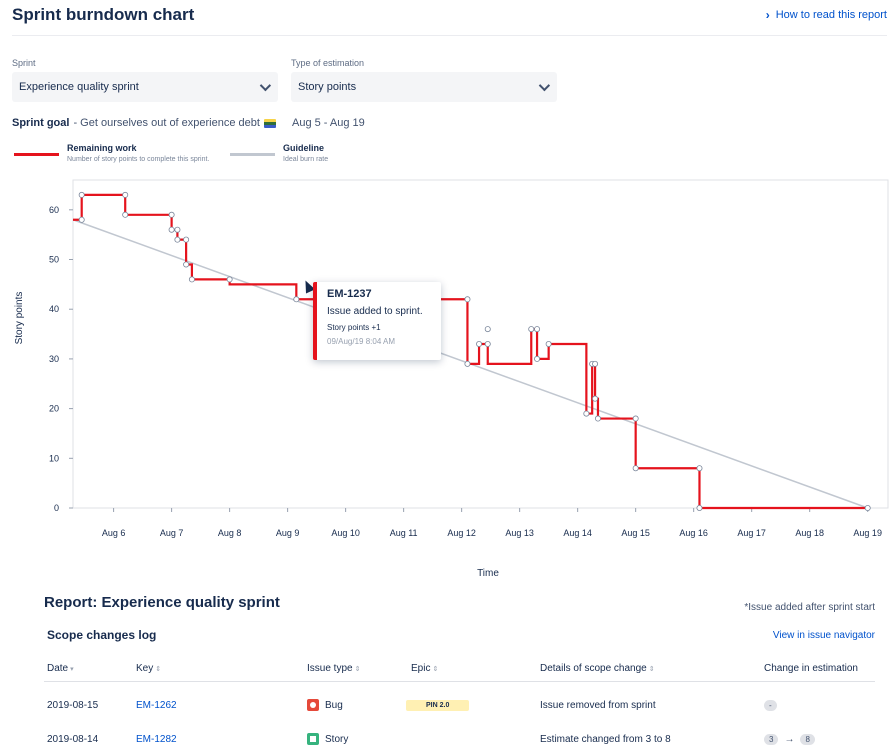 The image size is (891, 749). Describe the element at coordinates (54, 458) in the screenshot. I see `y-tick-label: 10` at that location.